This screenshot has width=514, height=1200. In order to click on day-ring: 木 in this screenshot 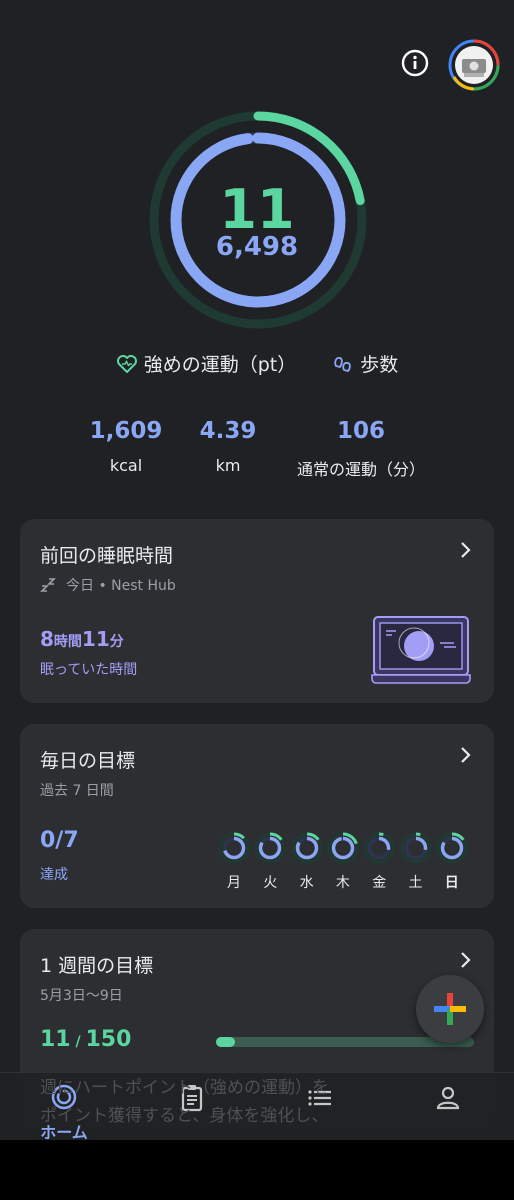, I will do `click(343, 862)`.